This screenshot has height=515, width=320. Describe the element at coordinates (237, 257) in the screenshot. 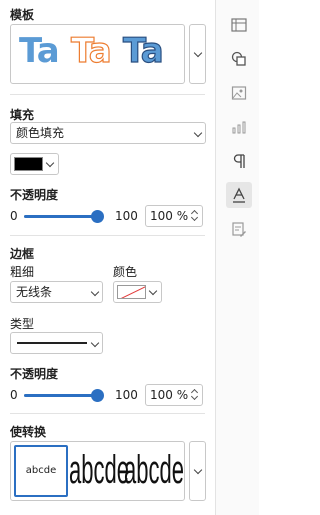

I see `right-settings-bar` at that location.